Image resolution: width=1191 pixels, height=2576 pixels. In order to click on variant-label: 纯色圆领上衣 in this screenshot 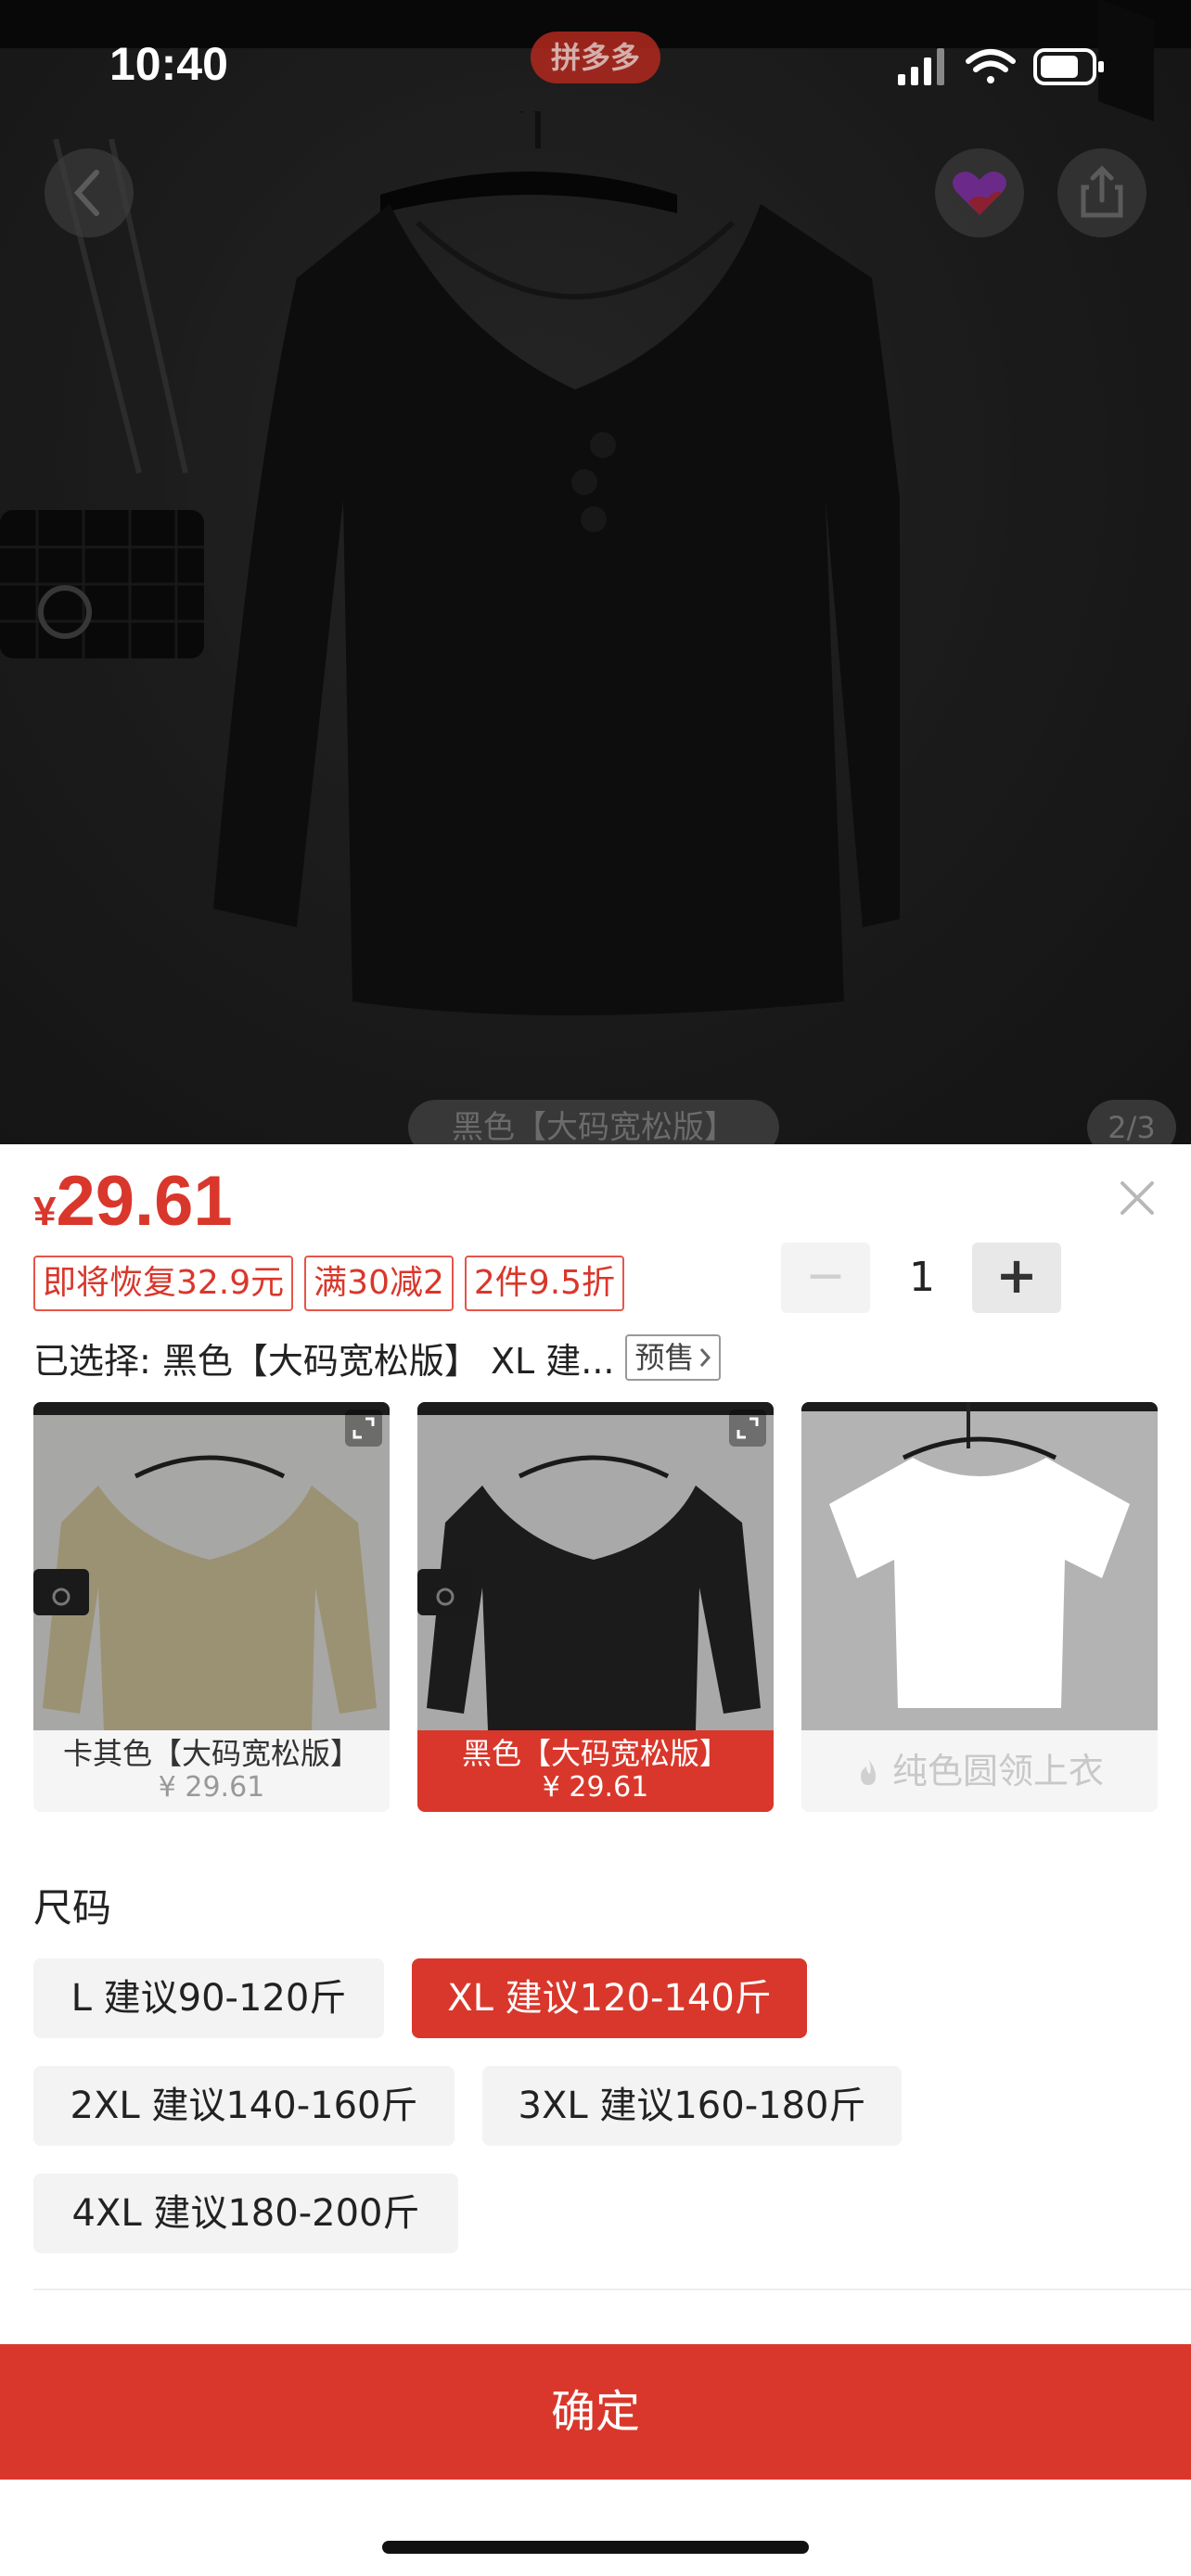, I will do `click(999, 1772)`.